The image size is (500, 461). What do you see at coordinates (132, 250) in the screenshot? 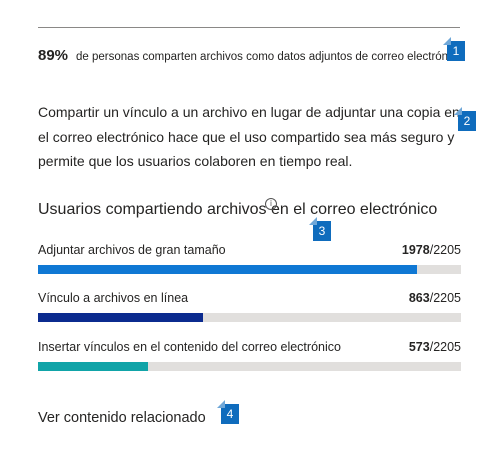
I see `bar-label: Adjuntar archivos de gran tamaño` at bounding box center [132, 250].